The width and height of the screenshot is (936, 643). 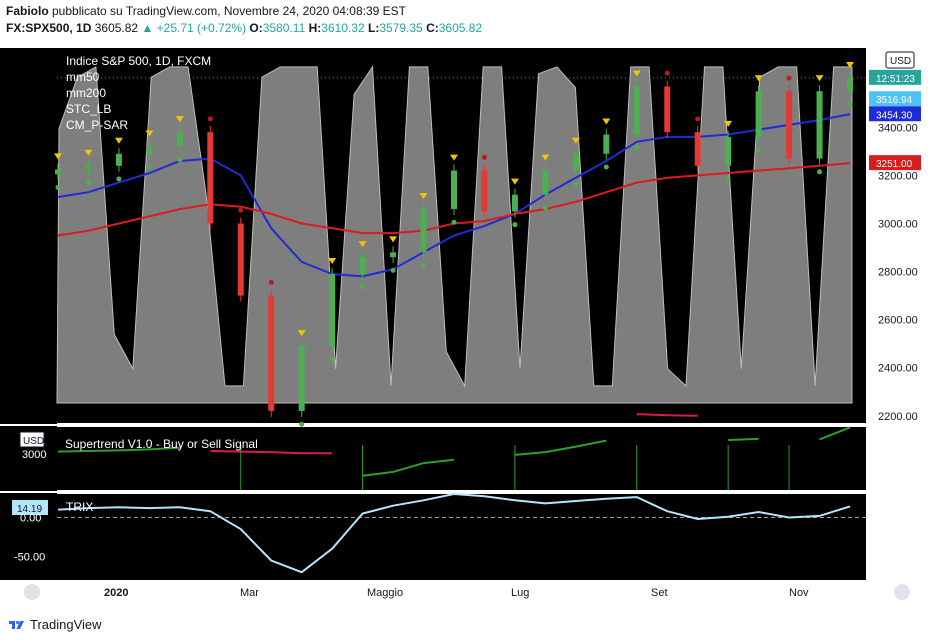 I want to click on price-tick-label: 2600.00, so click(x=898, y=321).